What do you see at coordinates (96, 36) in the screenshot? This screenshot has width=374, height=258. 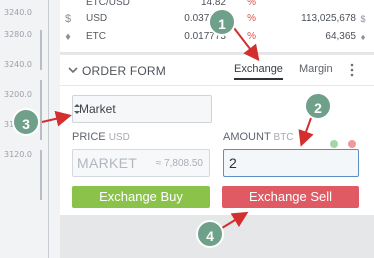 I see `ticker-name: ETC` at bounding box center [96, 36].